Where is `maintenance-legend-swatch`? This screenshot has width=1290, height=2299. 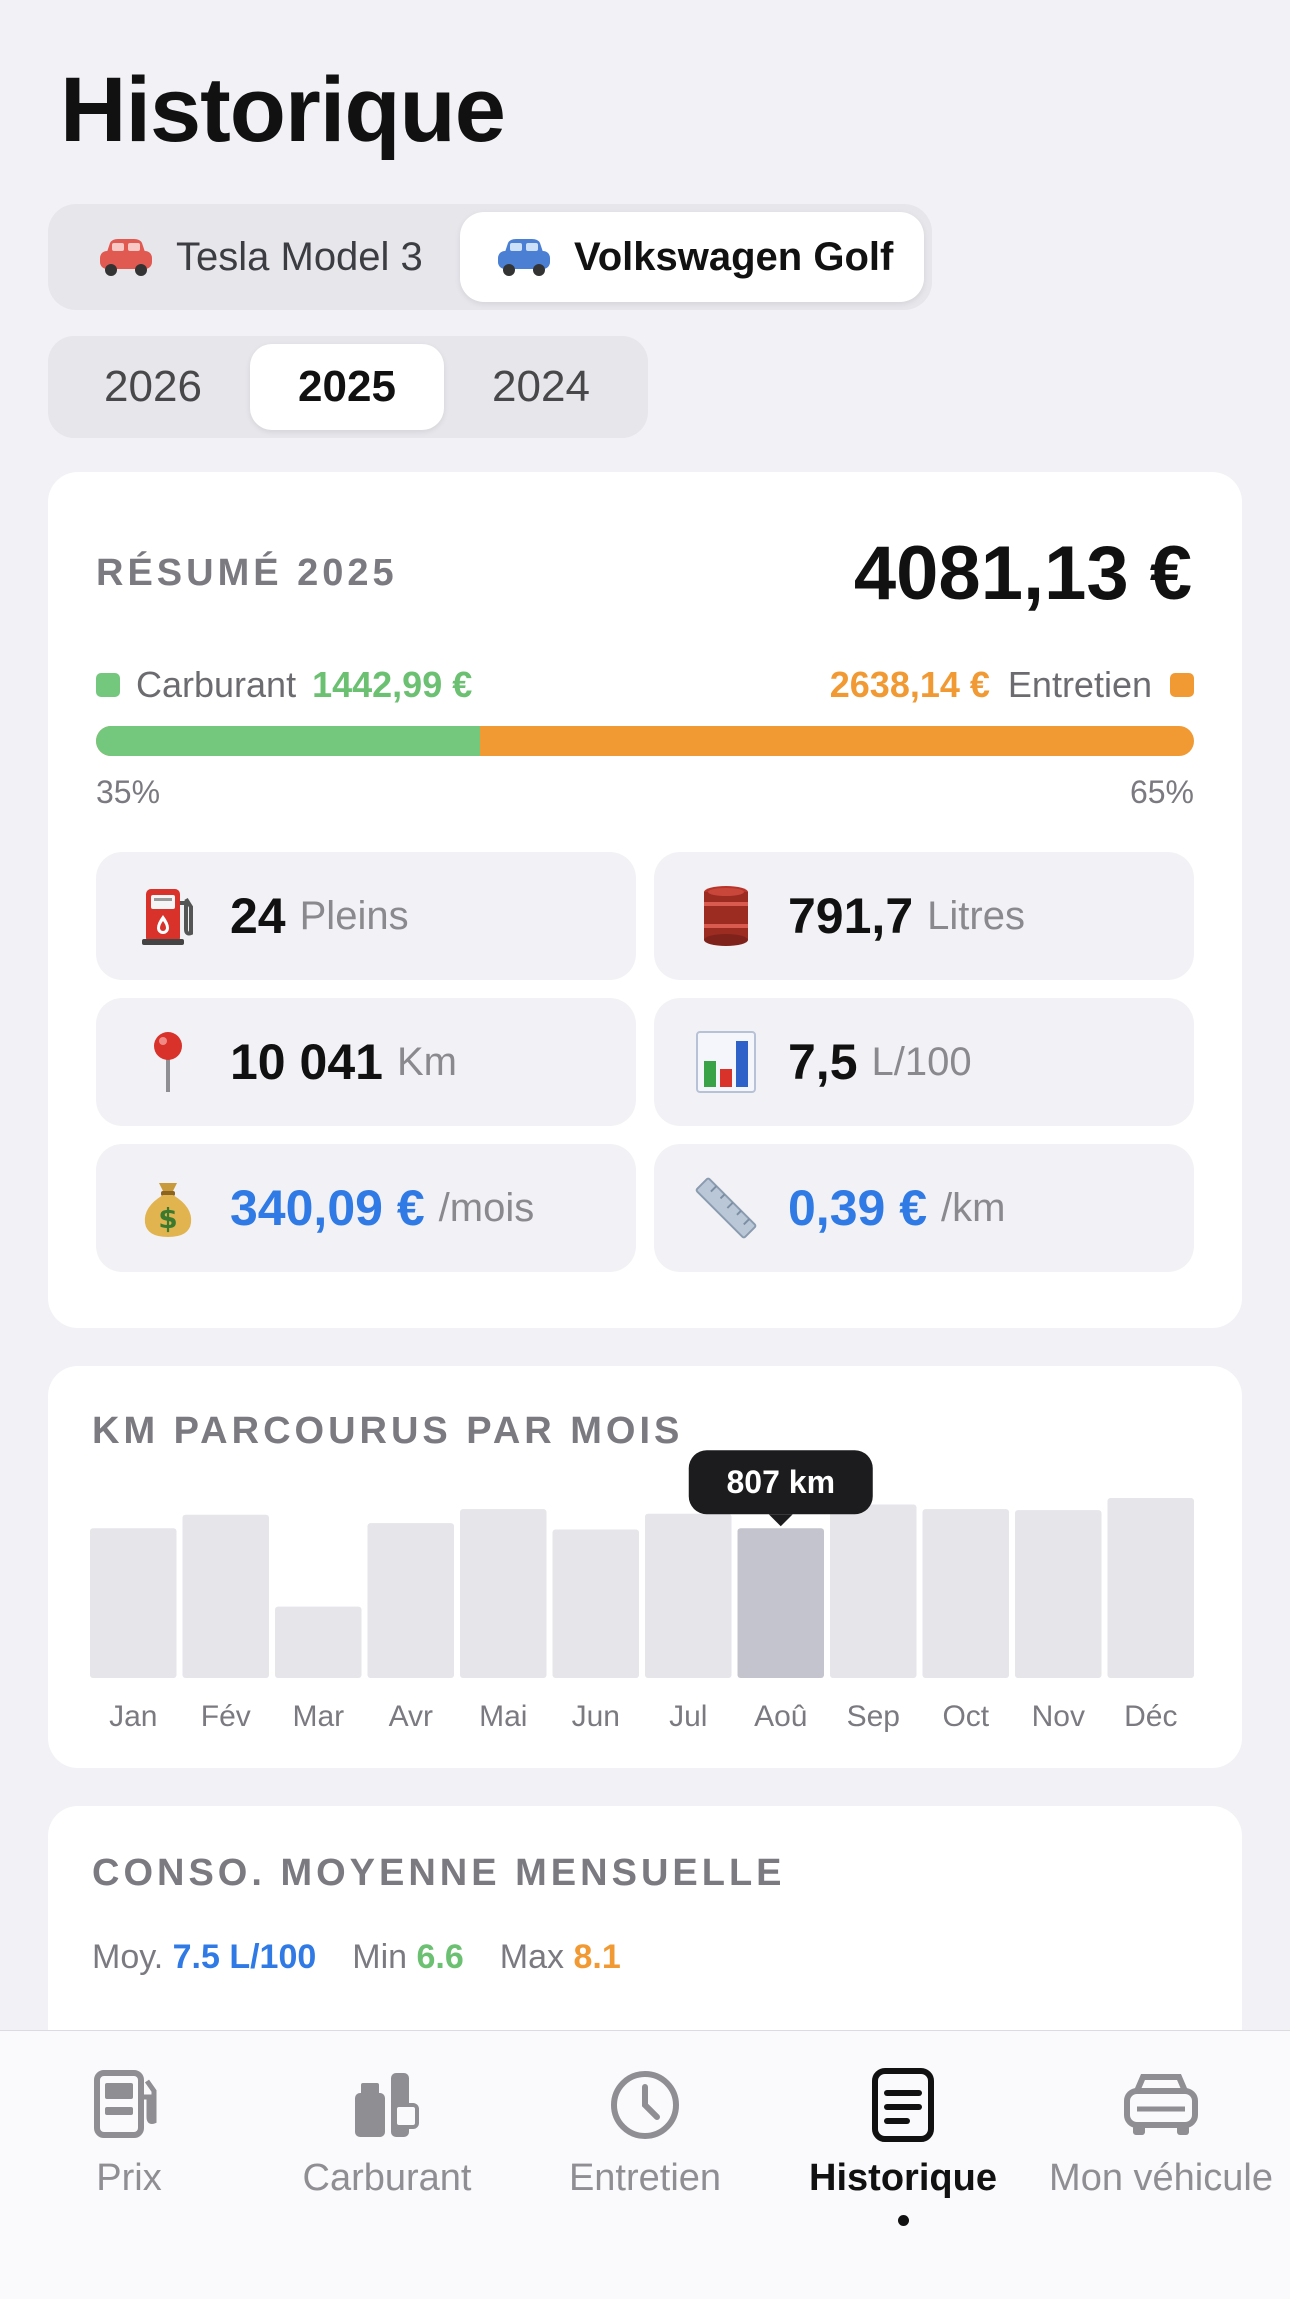 maintenance-legend-swatch is located at coordinates (1182, 685).